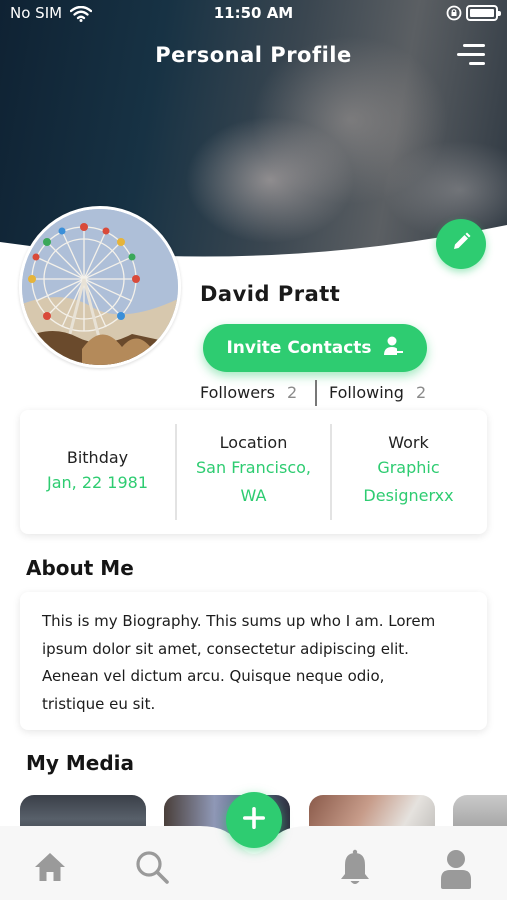 This screenshot has width=507, height=900. I want to click on invite-contacts-label: Invite Contacts, so click(299, 348).